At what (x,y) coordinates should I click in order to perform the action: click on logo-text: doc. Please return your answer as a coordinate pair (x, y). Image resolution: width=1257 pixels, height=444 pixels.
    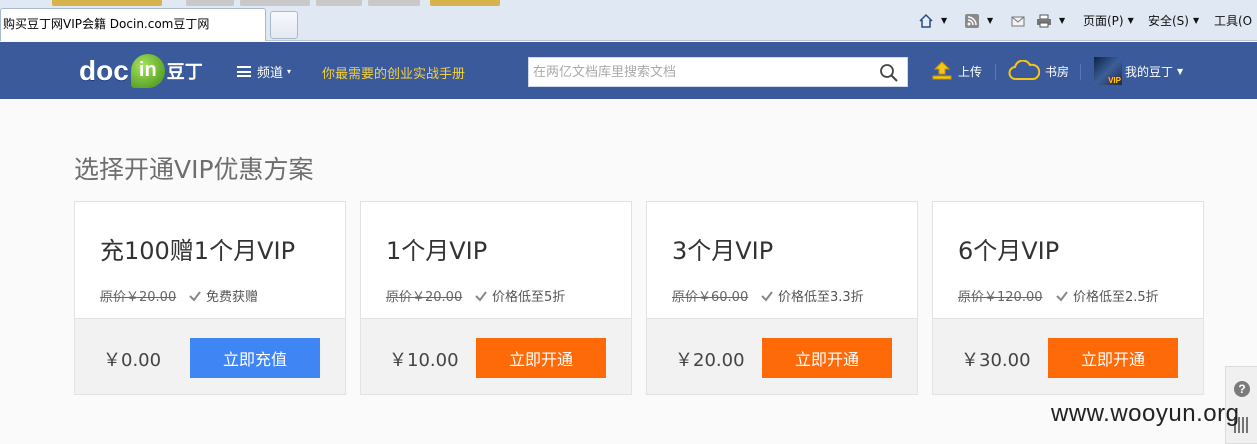
    Looking at the image, I should click on (104, 70).